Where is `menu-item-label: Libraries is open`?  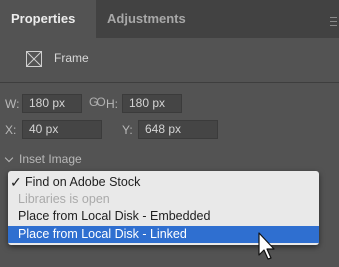 menu-item-label: Libraries is open is located at coordinates (64, 199).